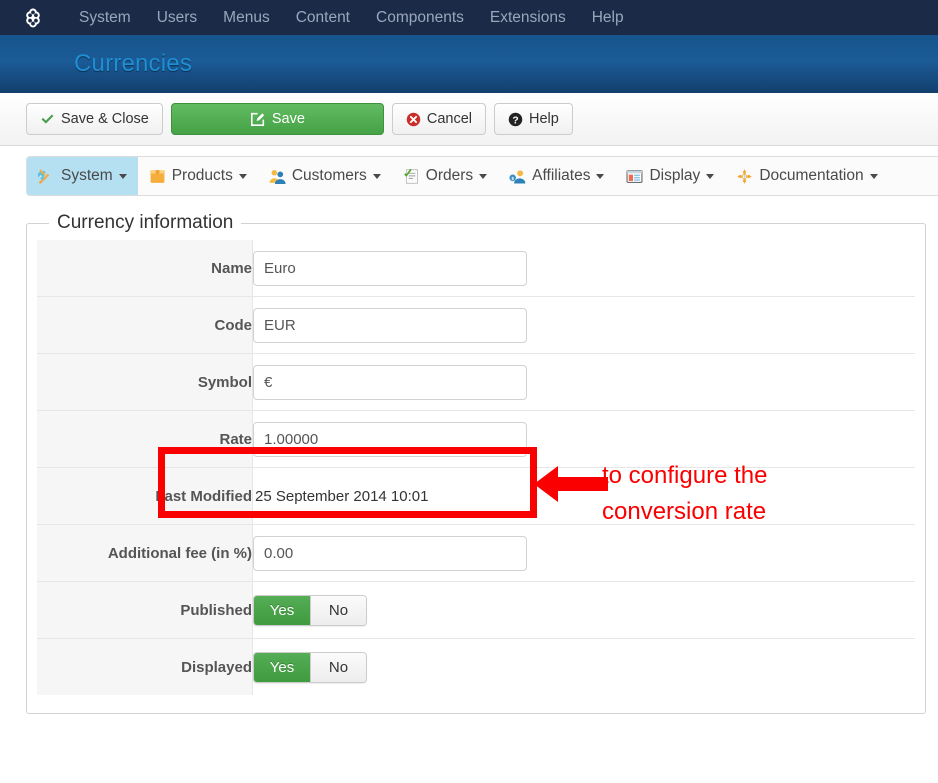  What do you see at coordinates (449, 175) in the screenshot?
I see `nav-tab-orders-label: Orders` at bounding box center [449, 175].